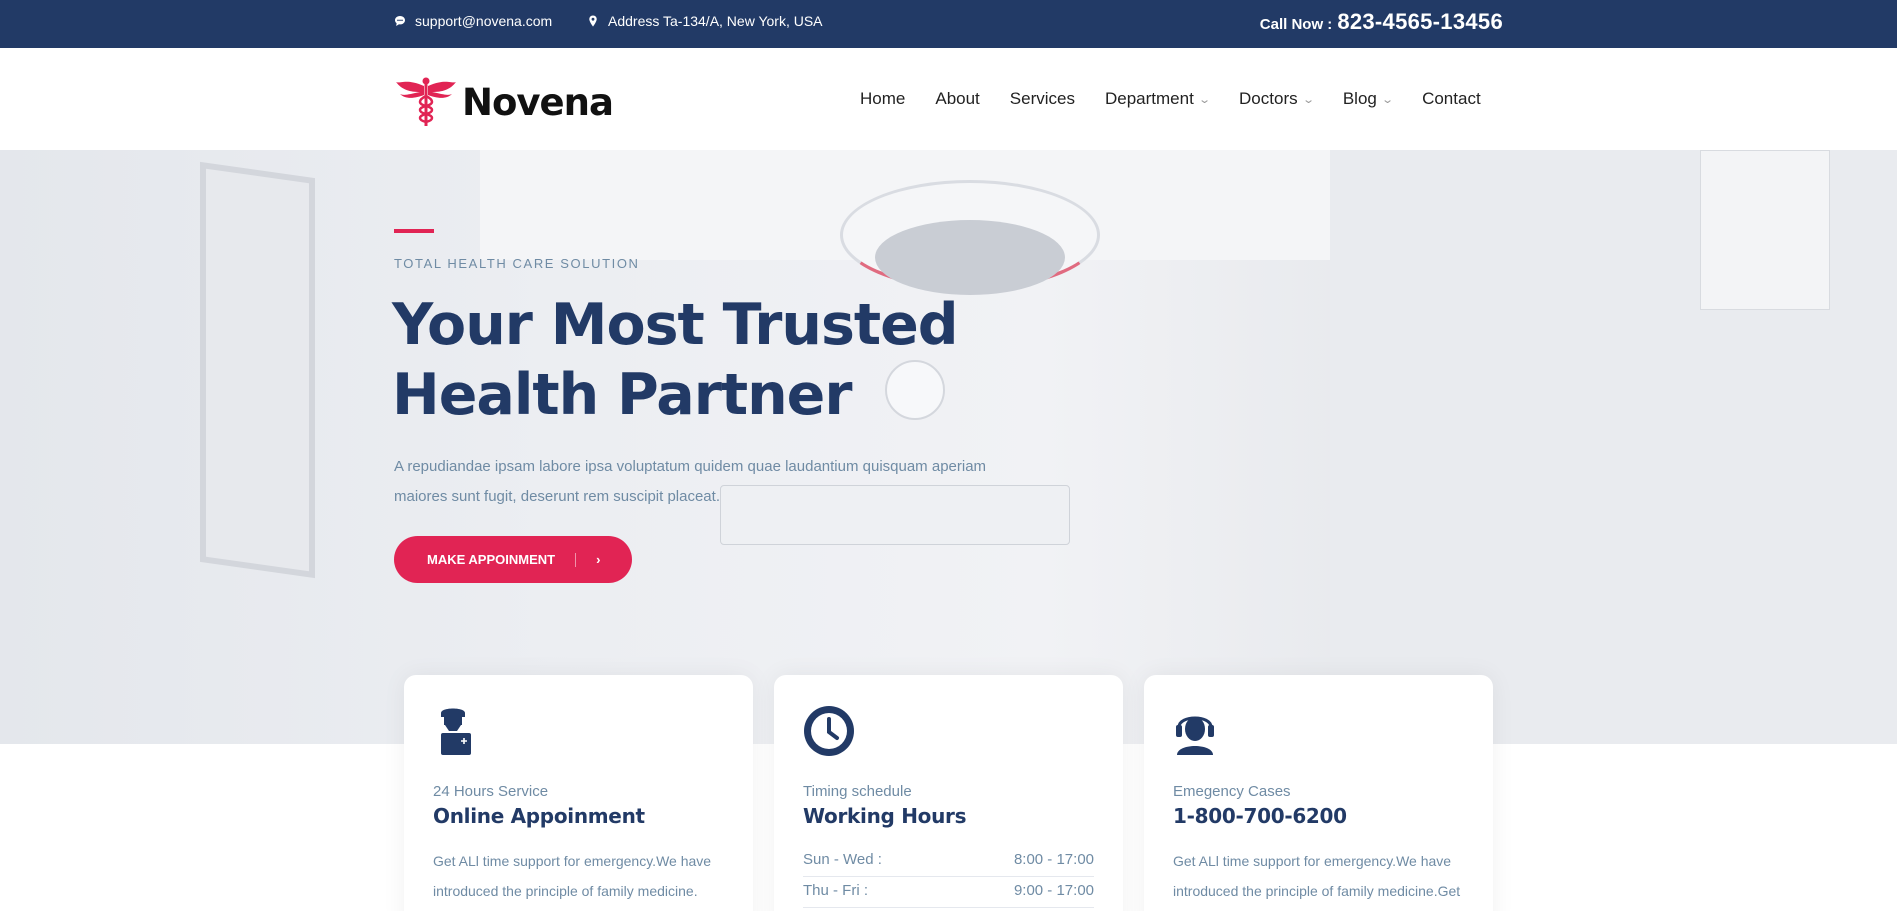  Describe the element at coordinates (1260, 816) in the screenshot. I see `card-title: 1-800-700-6200` at that location.